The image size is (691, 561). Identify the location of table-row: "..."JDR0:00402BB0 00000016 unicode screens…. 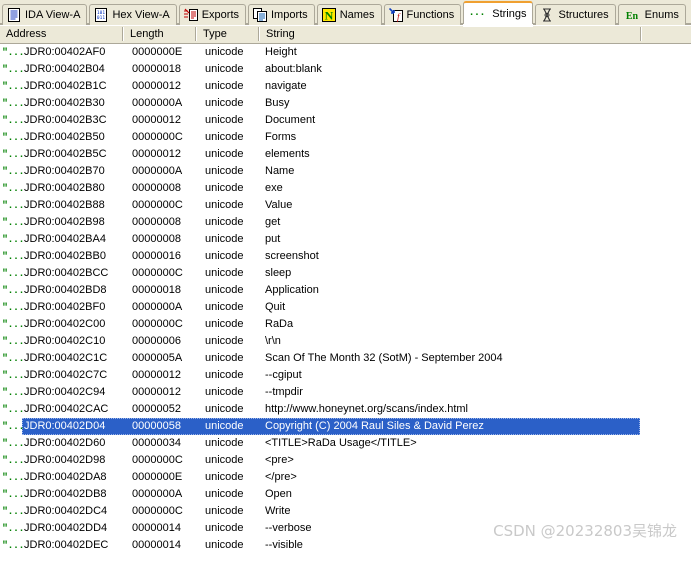
(345, 256).